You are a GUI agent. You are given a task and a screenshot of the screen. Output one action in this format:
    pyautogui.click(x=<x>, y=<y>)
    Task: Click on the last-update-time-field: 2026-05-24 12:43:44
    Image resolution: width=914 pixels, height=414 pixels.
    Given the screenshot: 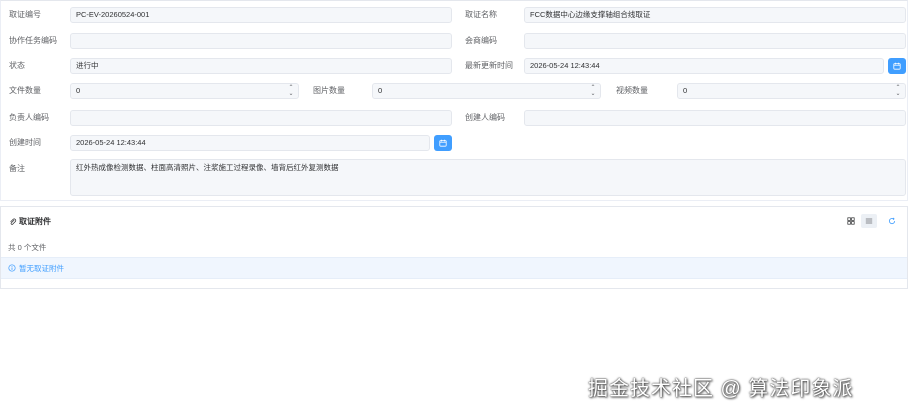 What is the action you would take?
    pyautogui.click(x=704, y=66)
    